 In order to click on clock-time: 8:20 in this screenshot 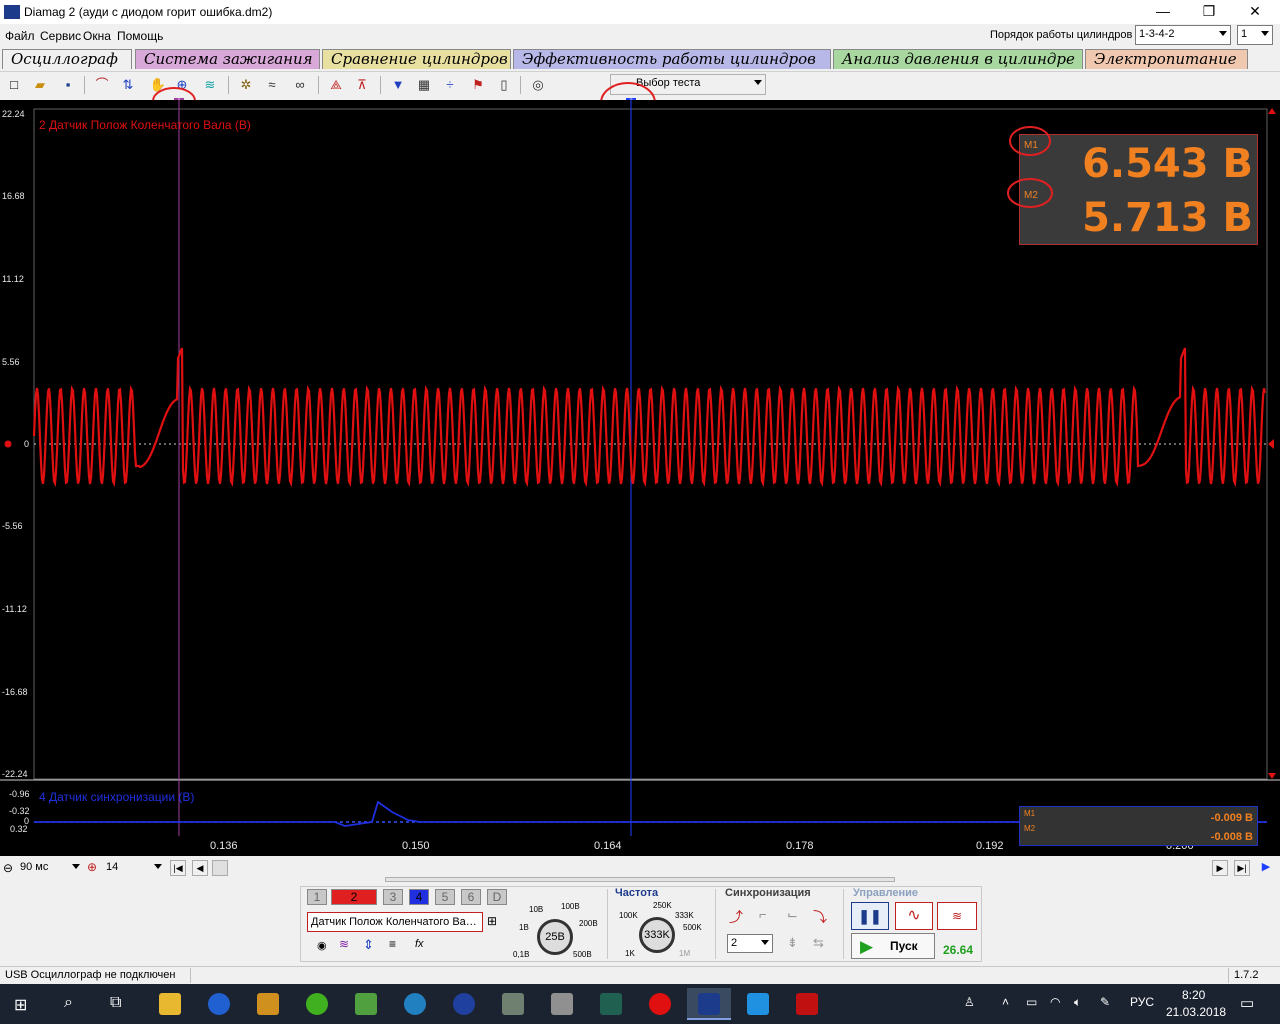, I will do `click(1193, 995)`.